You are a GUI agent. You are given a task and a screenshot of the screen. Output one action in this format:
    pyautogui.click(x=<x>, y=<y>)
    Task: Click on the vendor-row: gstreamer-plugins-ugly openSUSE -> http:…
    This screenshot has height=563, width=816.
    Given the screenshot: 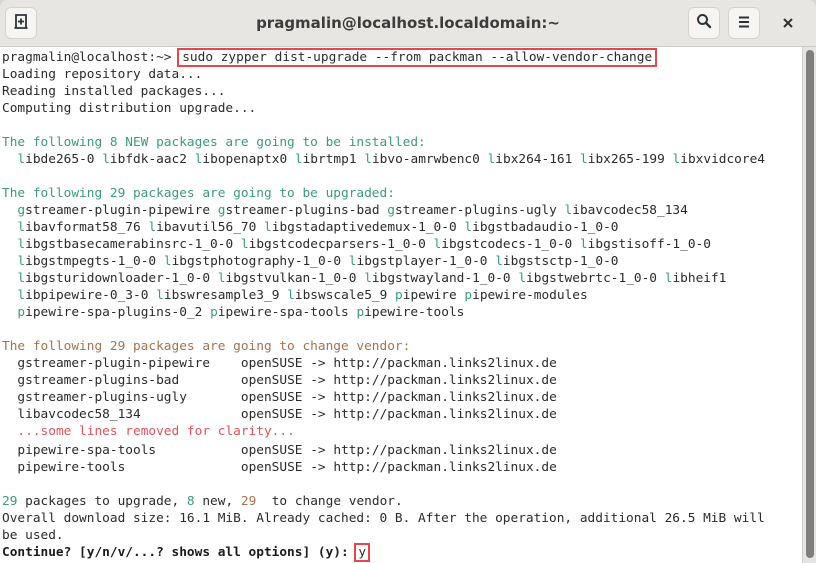 What is the action you would take?
    pyautogui.click(x=383, y=397)
    